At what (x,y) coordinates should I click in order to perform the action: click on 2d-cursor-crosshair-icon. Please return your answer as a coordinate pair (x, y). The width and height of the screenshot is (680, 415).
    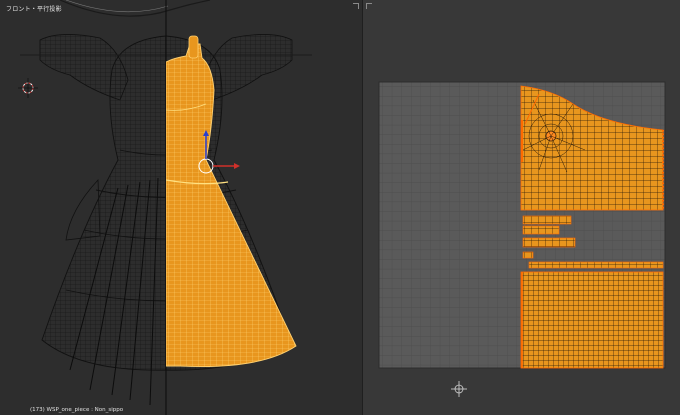
    Looking at the image, I should click on (459, 389).